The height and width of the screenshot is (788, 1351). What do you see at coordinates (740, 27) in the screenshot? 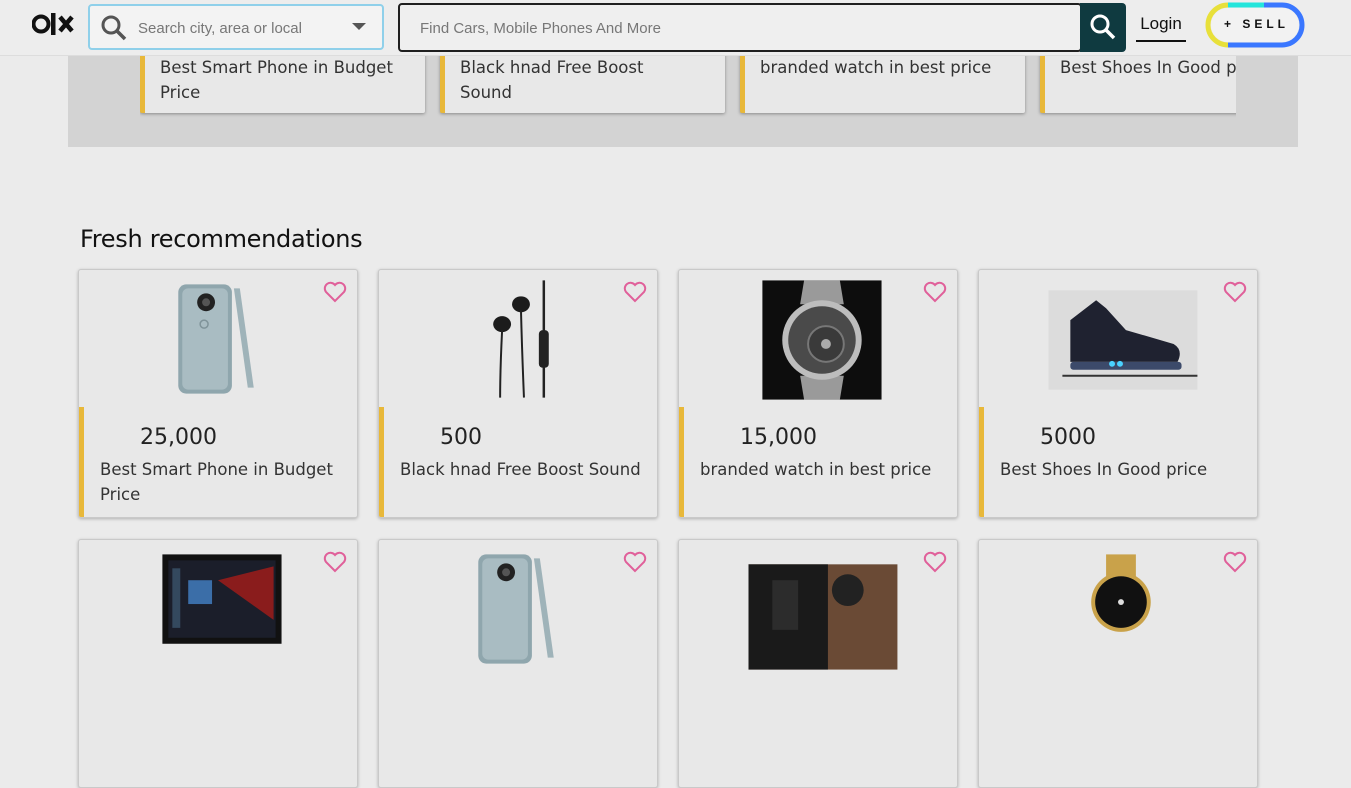
I see `search-input: Find Cars, Mobile Phones And More` at bounding box center [740, 27].